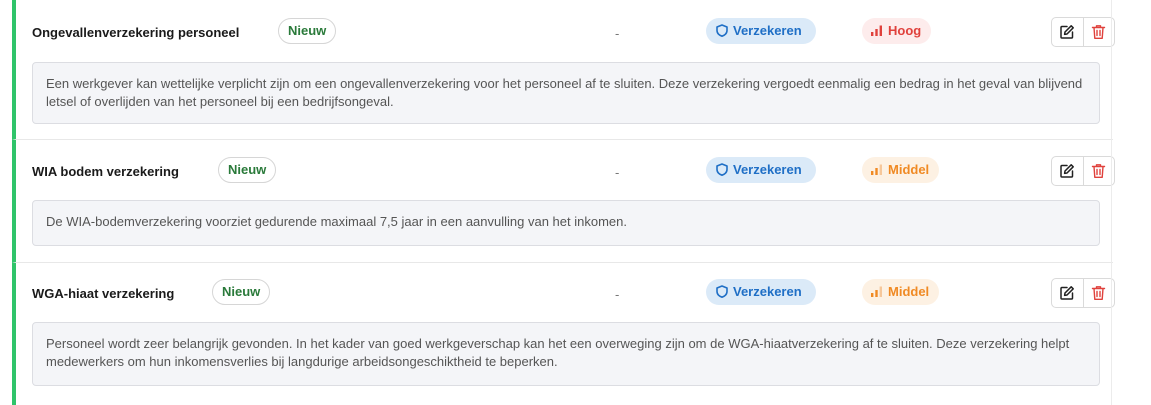  I want to click on insurance-name: WIA bodem verzekering, so click(105, 171).